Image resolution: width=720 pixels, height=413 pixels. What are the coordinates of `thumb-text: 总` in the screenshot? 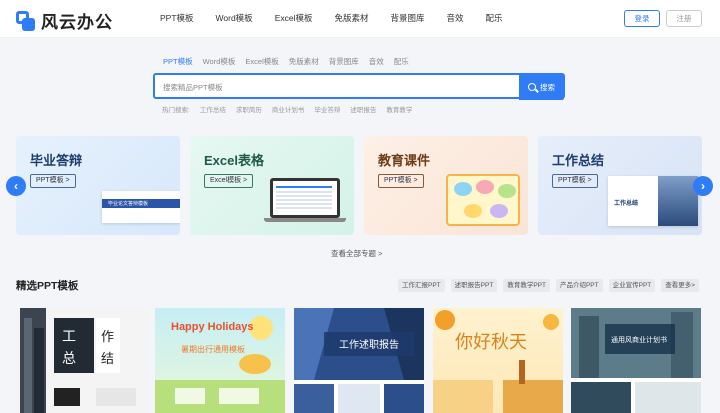 It's located at (69, 359).